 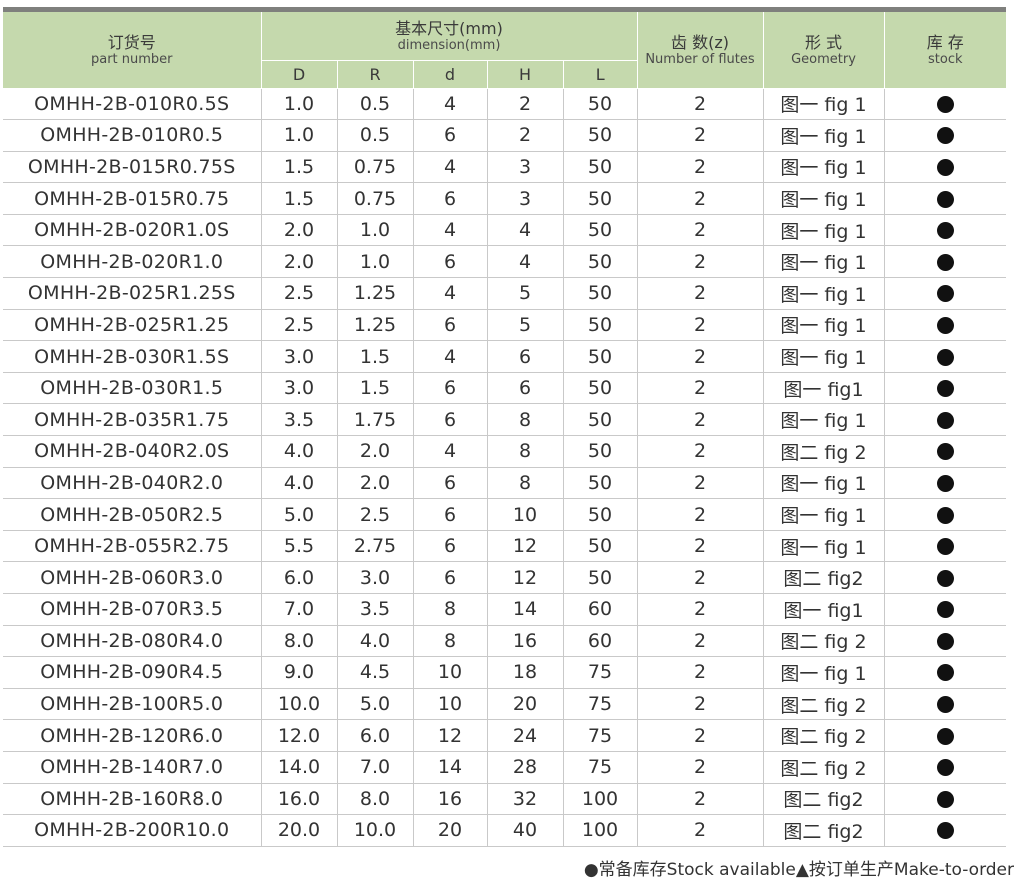 What do you see at coordinates (132, 451) in the screenshot?
I see `part-number-cell: OMHH-2B-040R2.0S` at bounding box center [132, 451].